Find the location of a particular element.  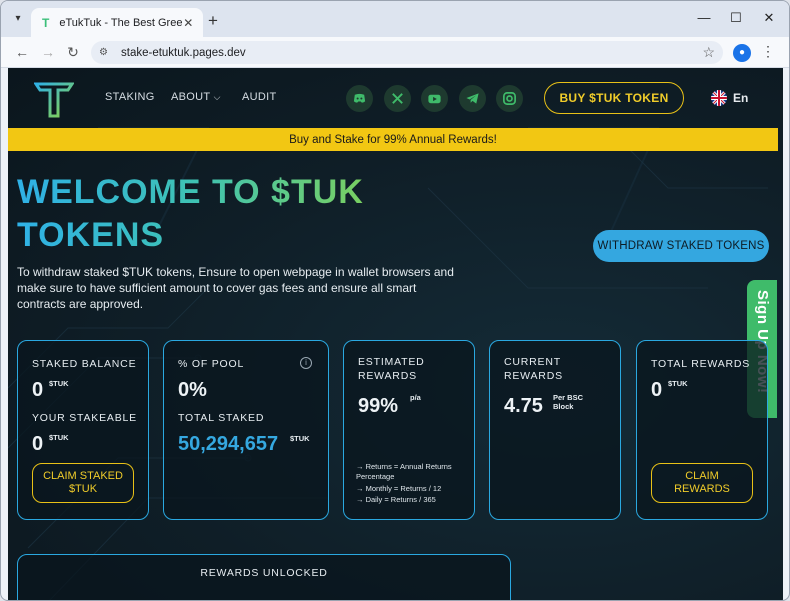

total-rewards-label: TOTAL REWARDS is located at coordinates (701, 364).